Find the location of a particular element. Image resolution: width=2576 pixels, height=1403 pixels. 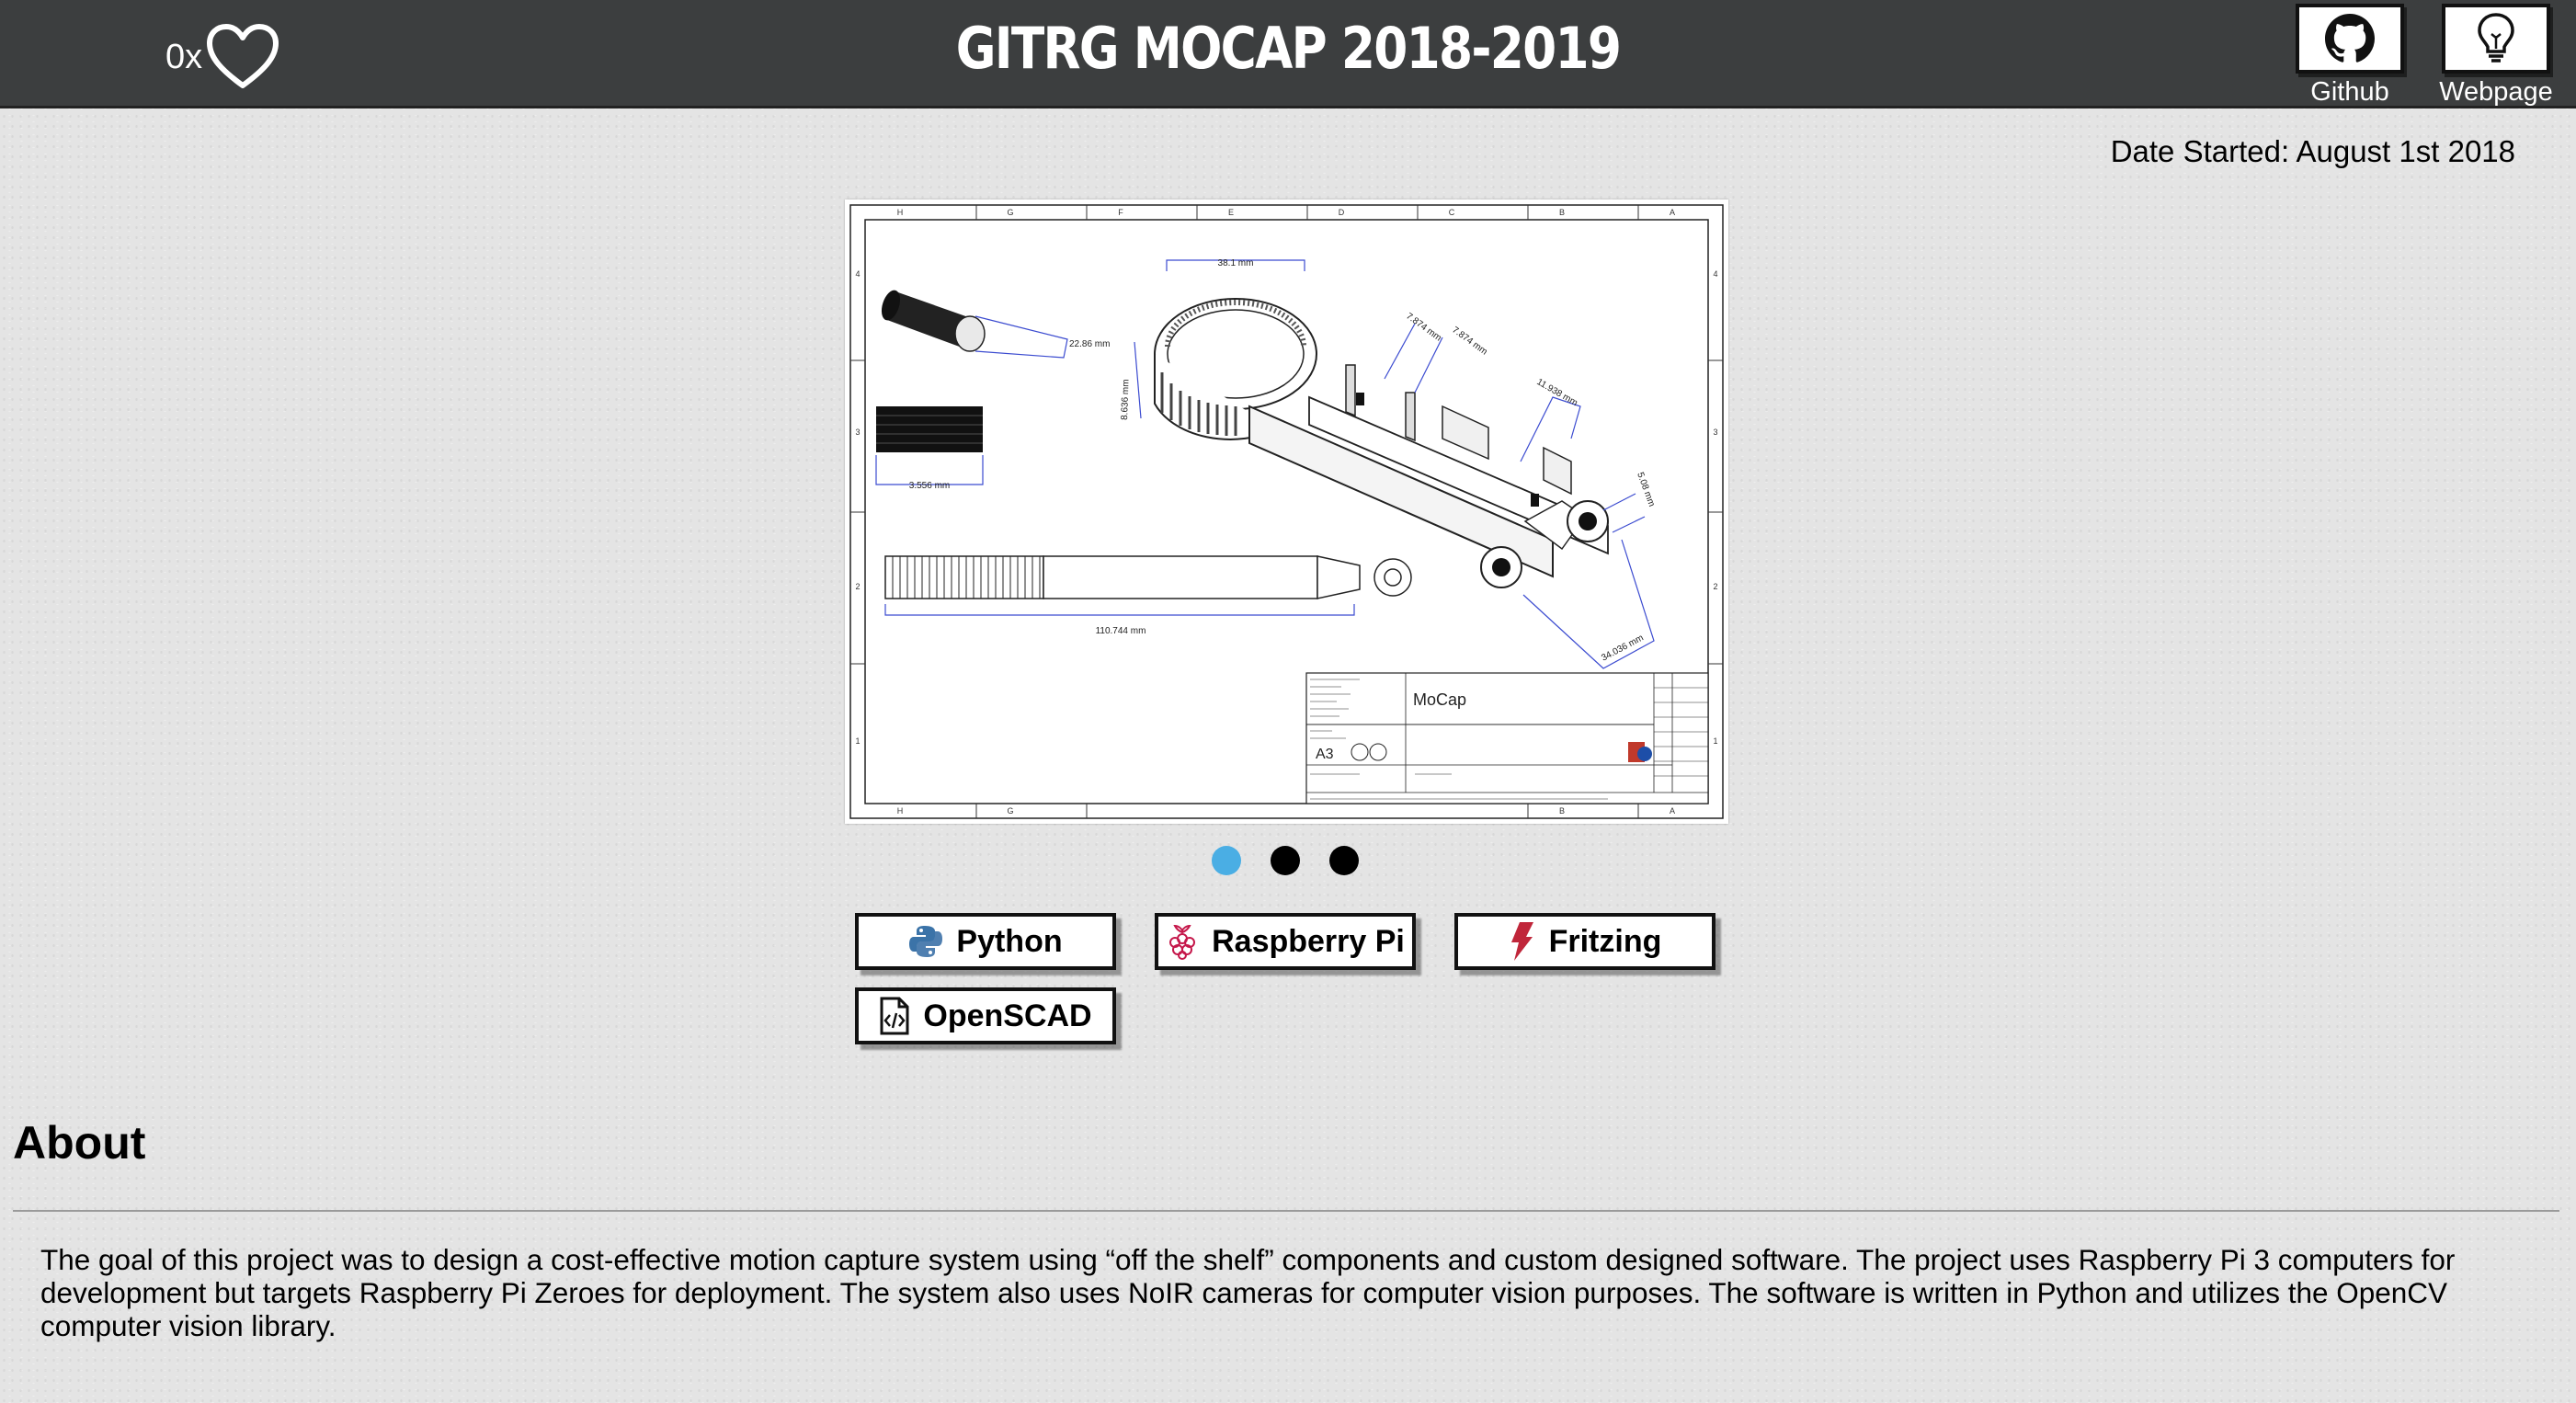

col-label: F is located at coordinates (1120, 212).